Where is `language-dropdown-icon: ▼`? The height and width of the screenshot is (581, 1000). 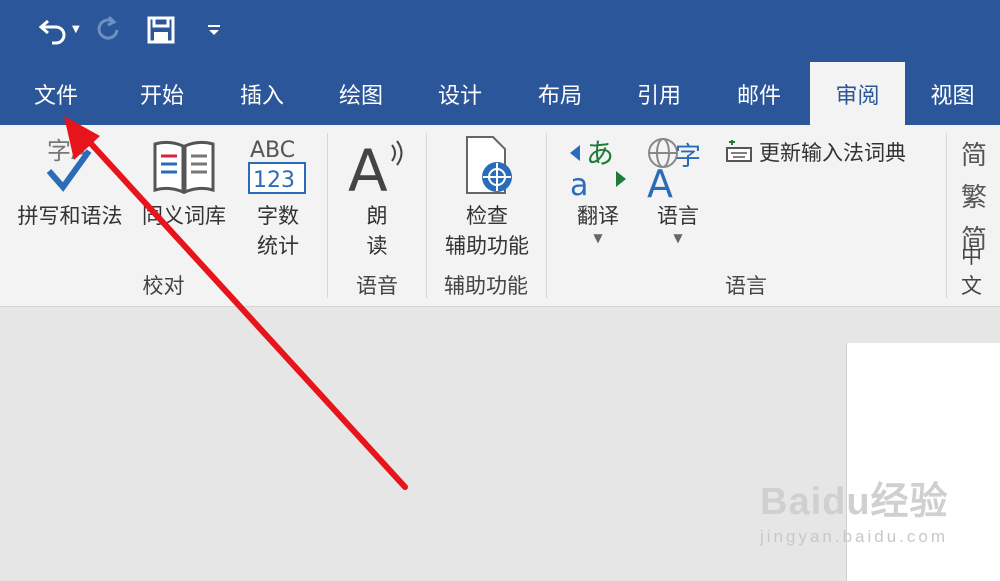 language-dropdown-icon: ▼ is located at coordinates (677, 238).